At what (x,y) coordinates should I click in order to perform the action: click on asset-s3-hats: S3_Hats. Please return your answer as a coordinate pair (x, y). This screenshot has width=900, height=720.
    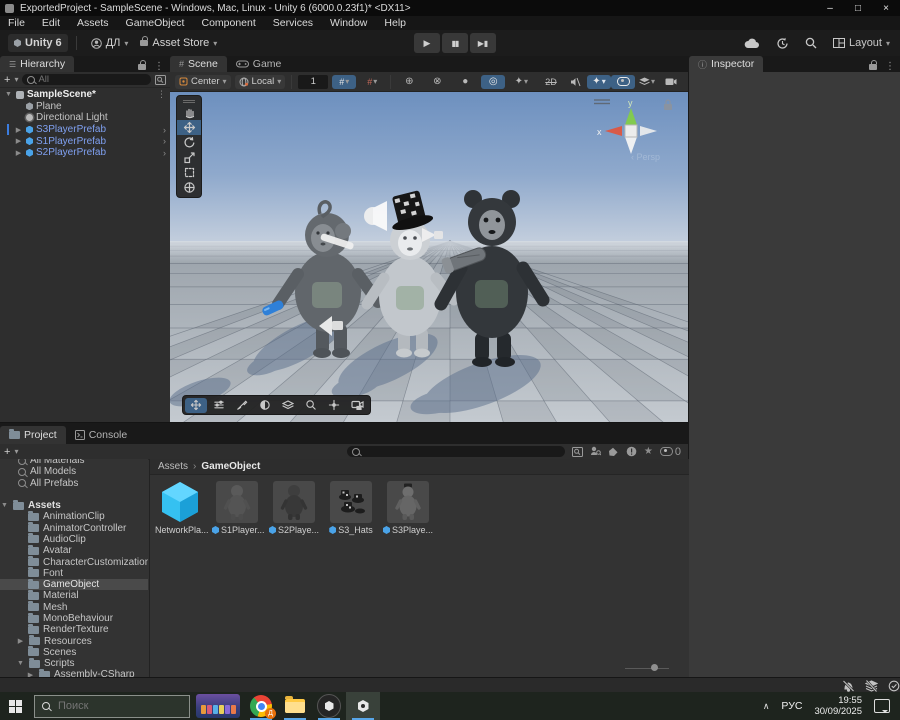
    Looking at the image, I should click on (351, 508).